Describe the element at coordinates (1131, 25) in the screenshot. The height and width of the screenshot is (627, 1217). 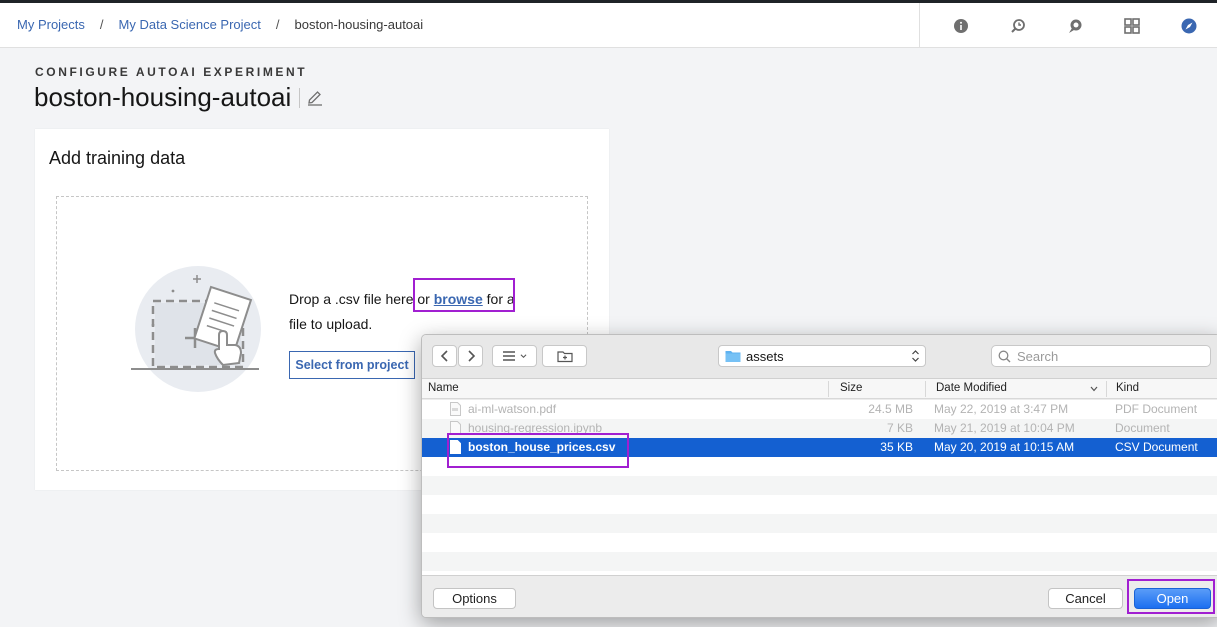
I see `apps-grid-icon` at that location.